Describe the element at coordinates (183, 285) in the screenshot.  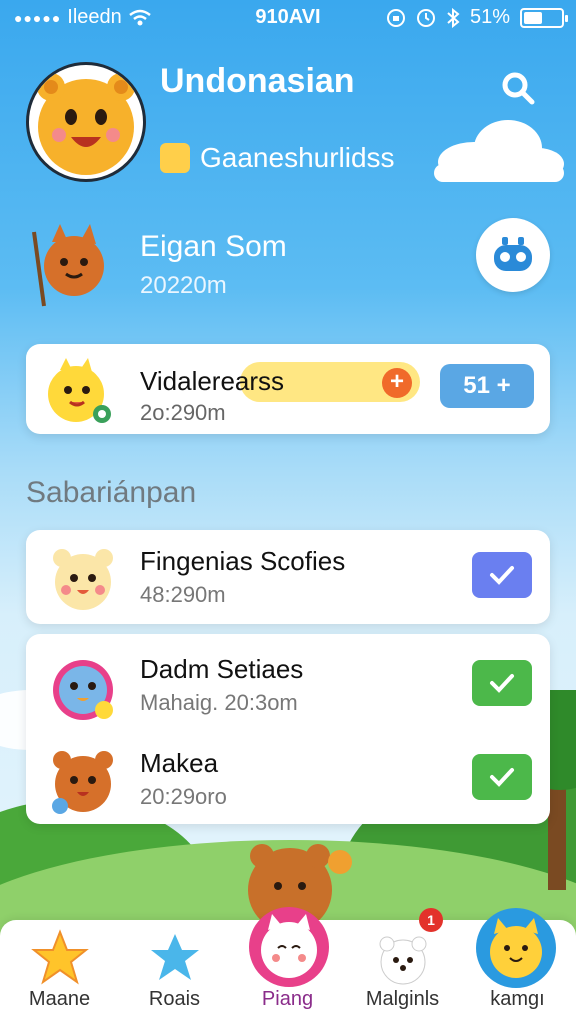
I see `featured-subtitle: 20220m` at that location.